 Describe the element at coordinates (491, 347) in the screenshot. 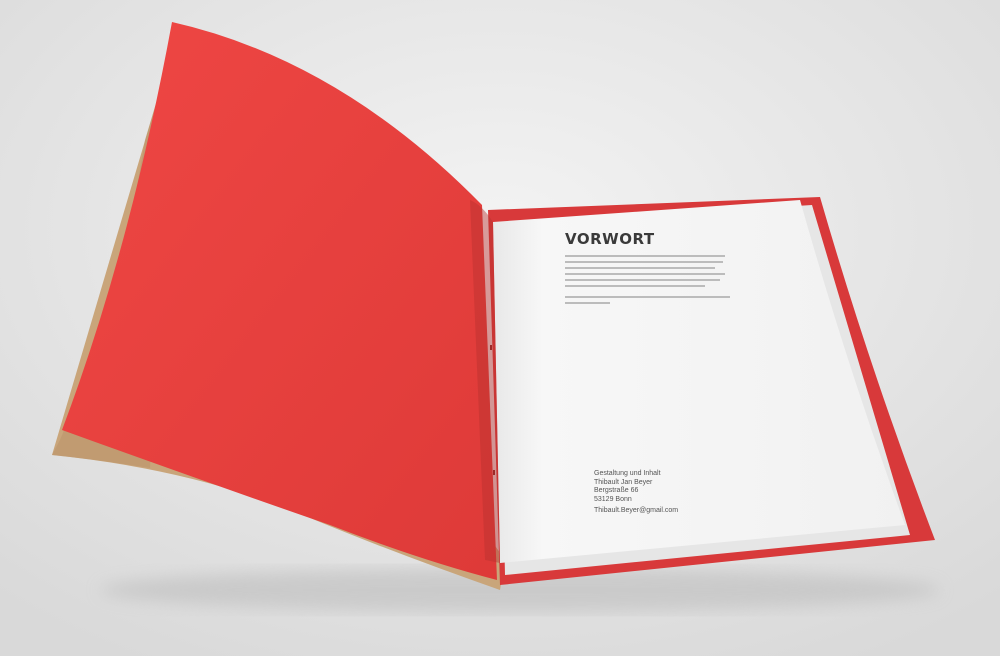

I see `staple-top` at that location.